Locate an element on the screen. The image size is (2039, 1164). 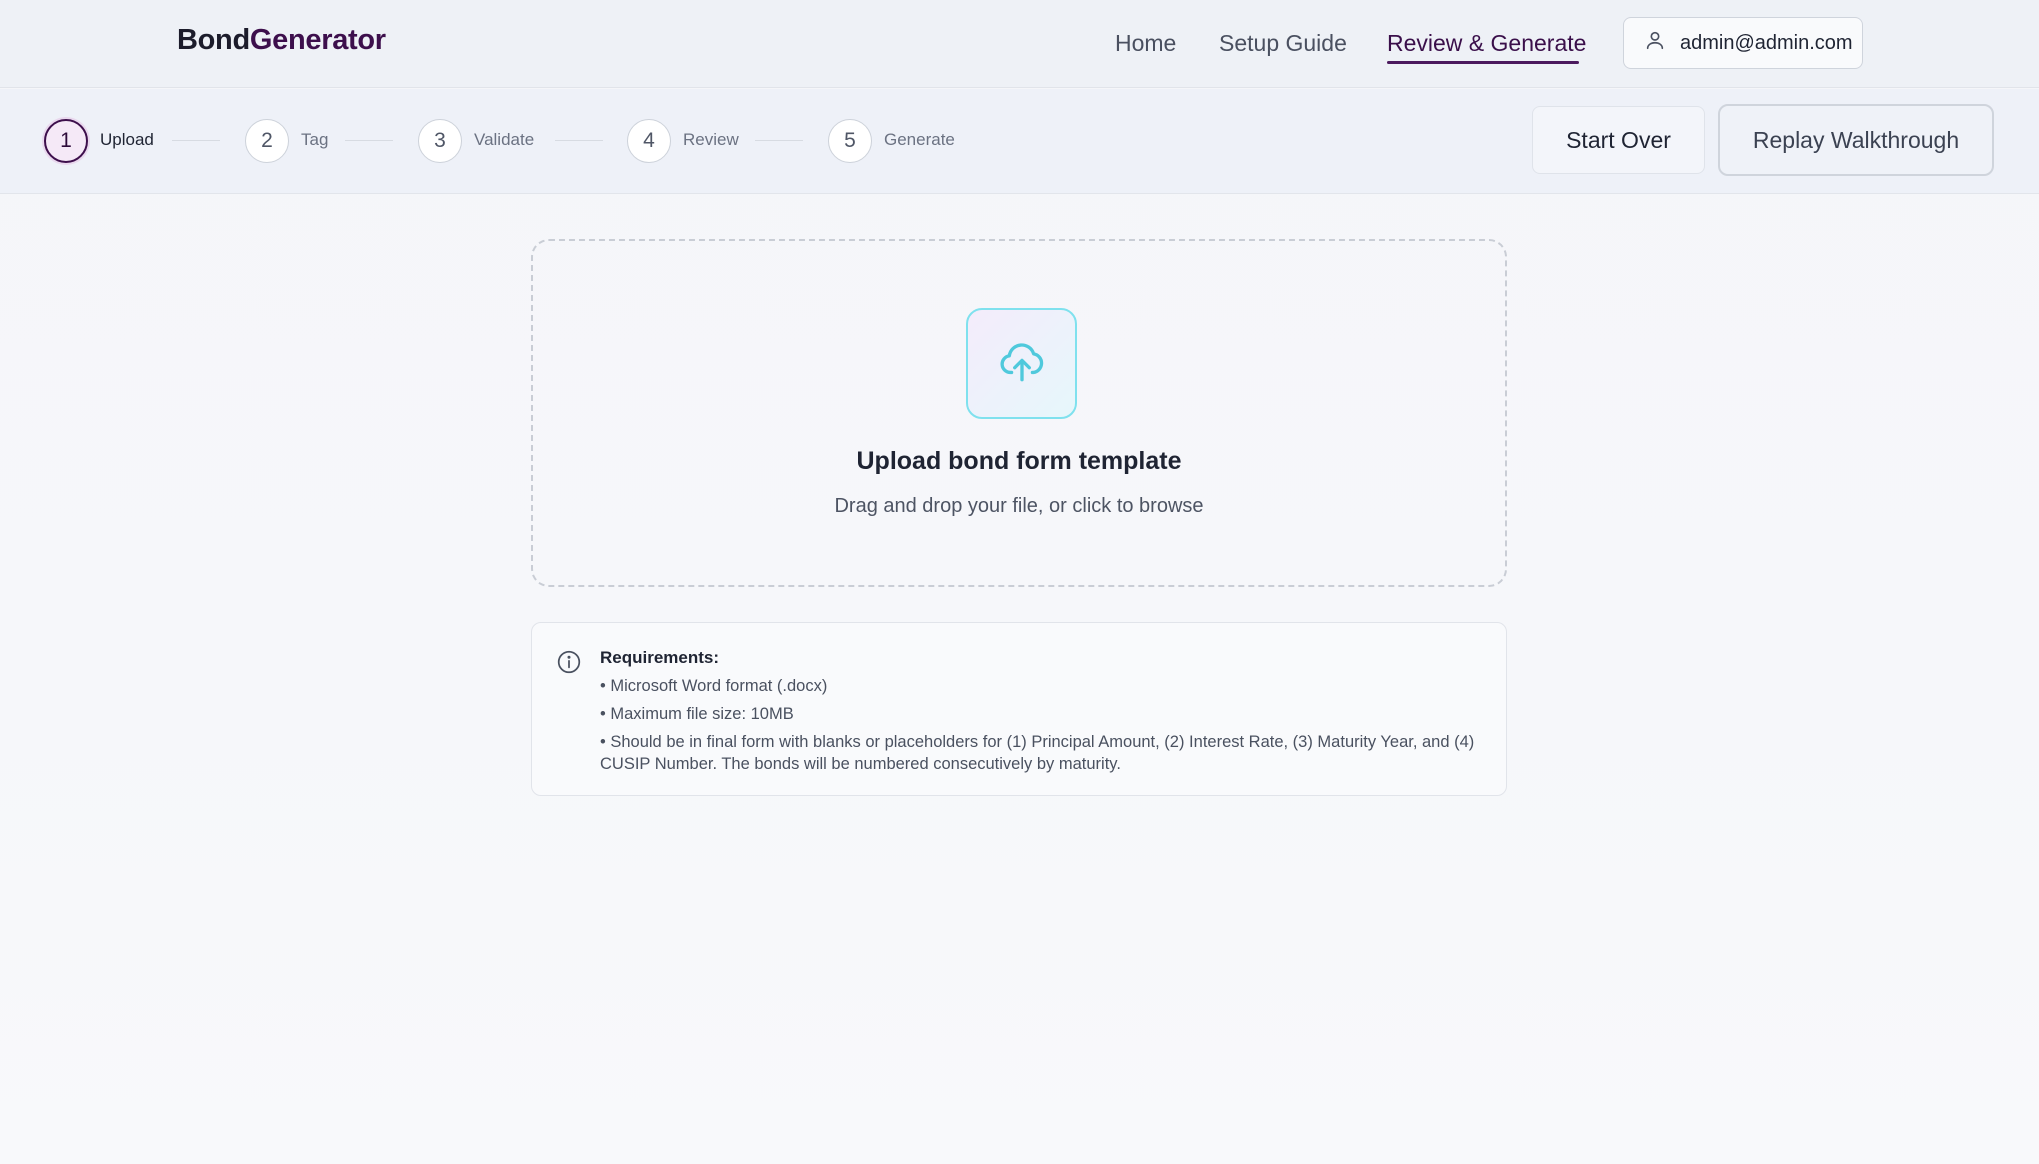
brand-part-2: Generator is located at coordinates (317, 40).